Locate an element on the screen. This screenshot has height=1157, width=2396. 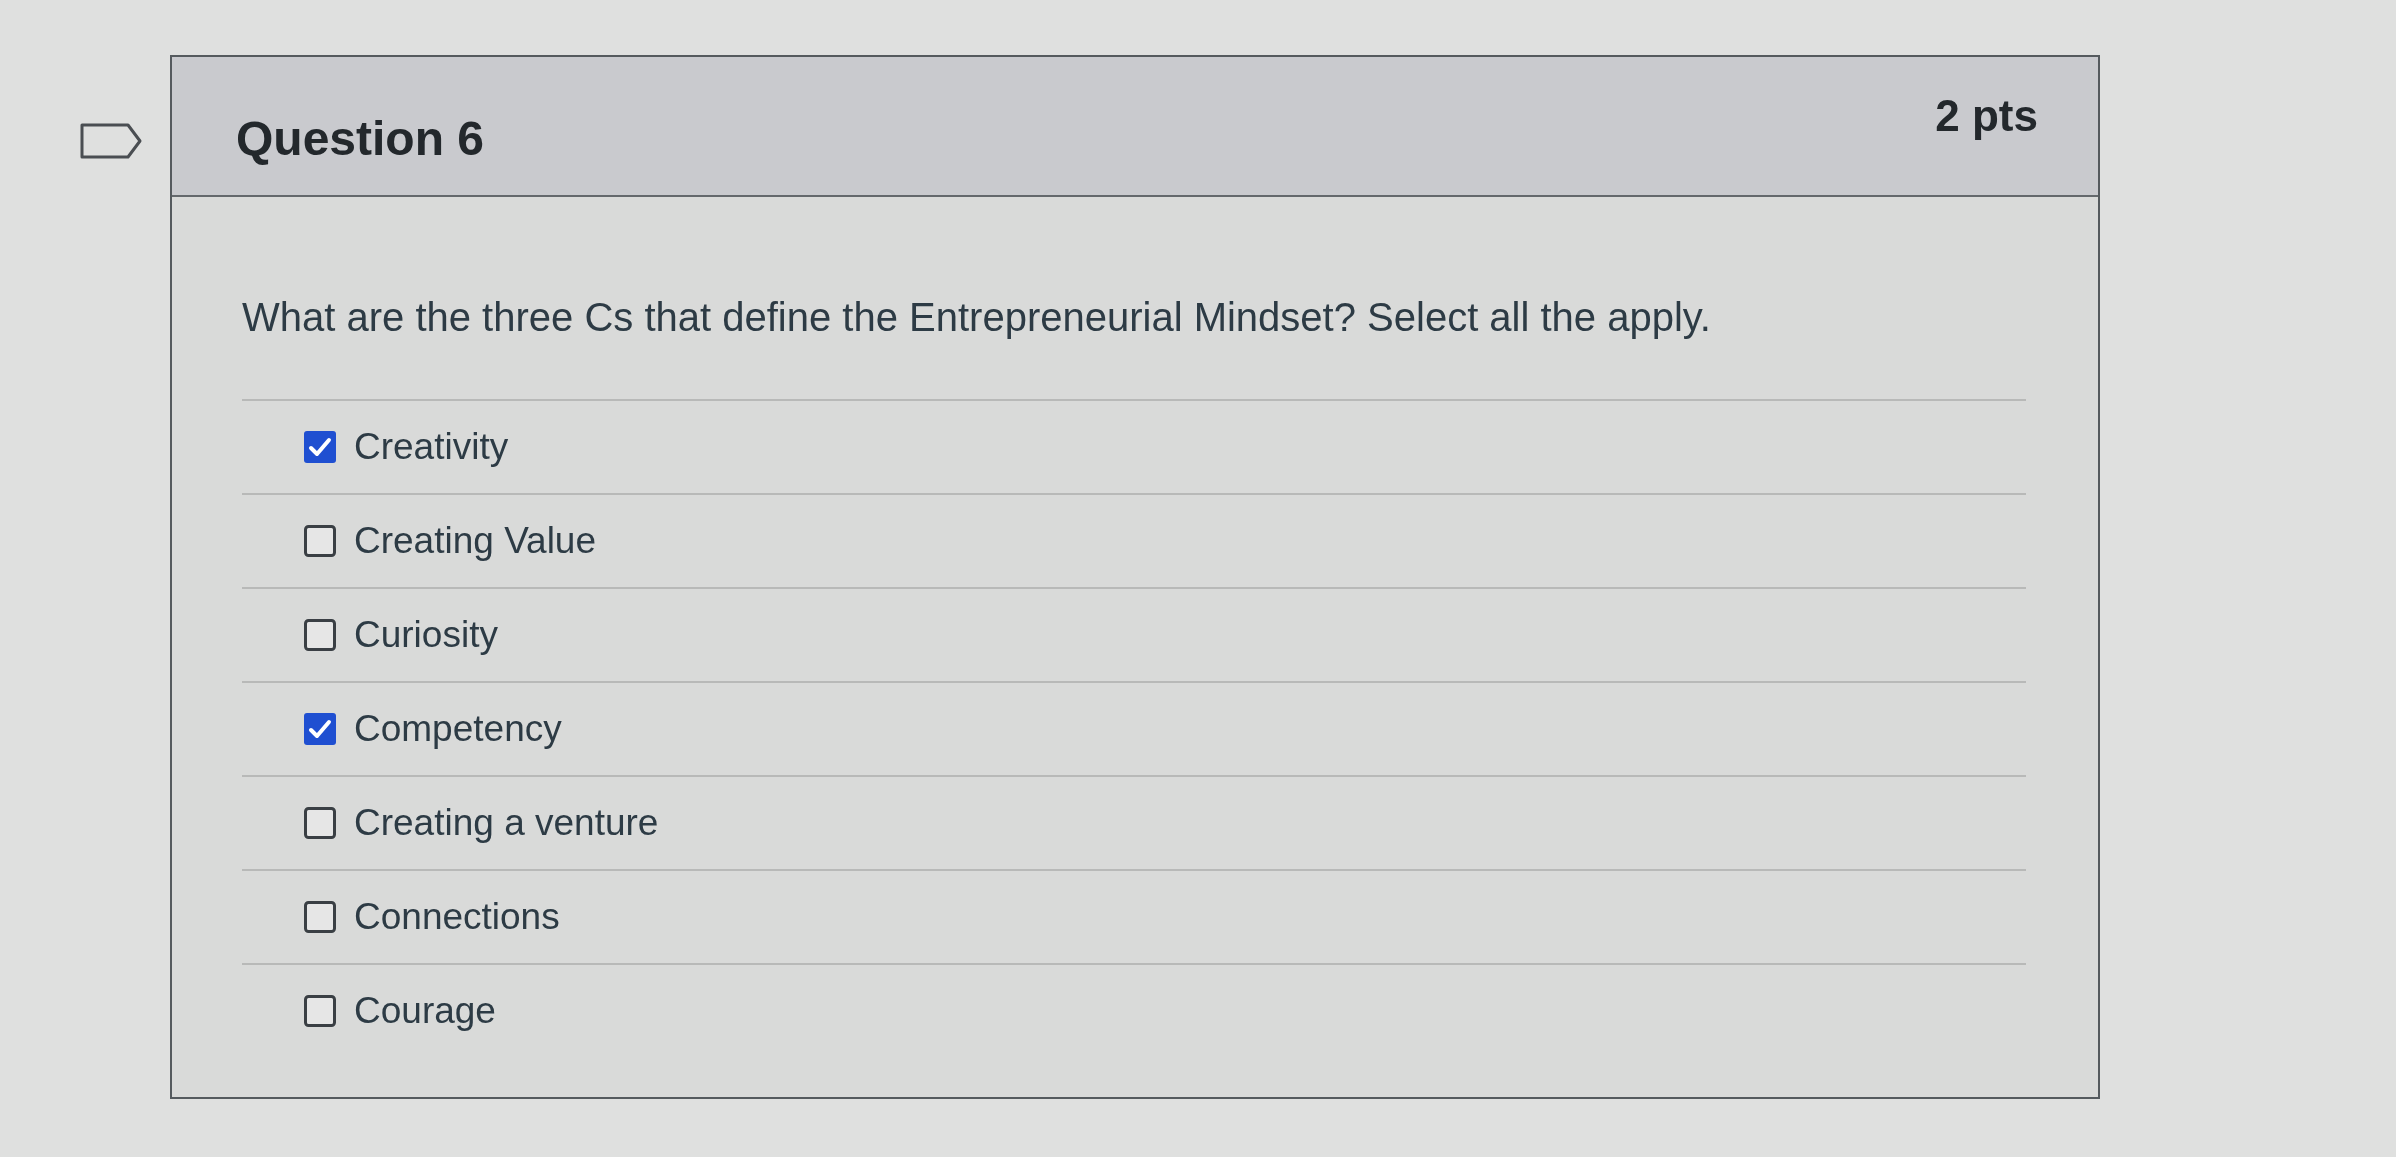
option-label: Competency is located at coordinates (458, 729).